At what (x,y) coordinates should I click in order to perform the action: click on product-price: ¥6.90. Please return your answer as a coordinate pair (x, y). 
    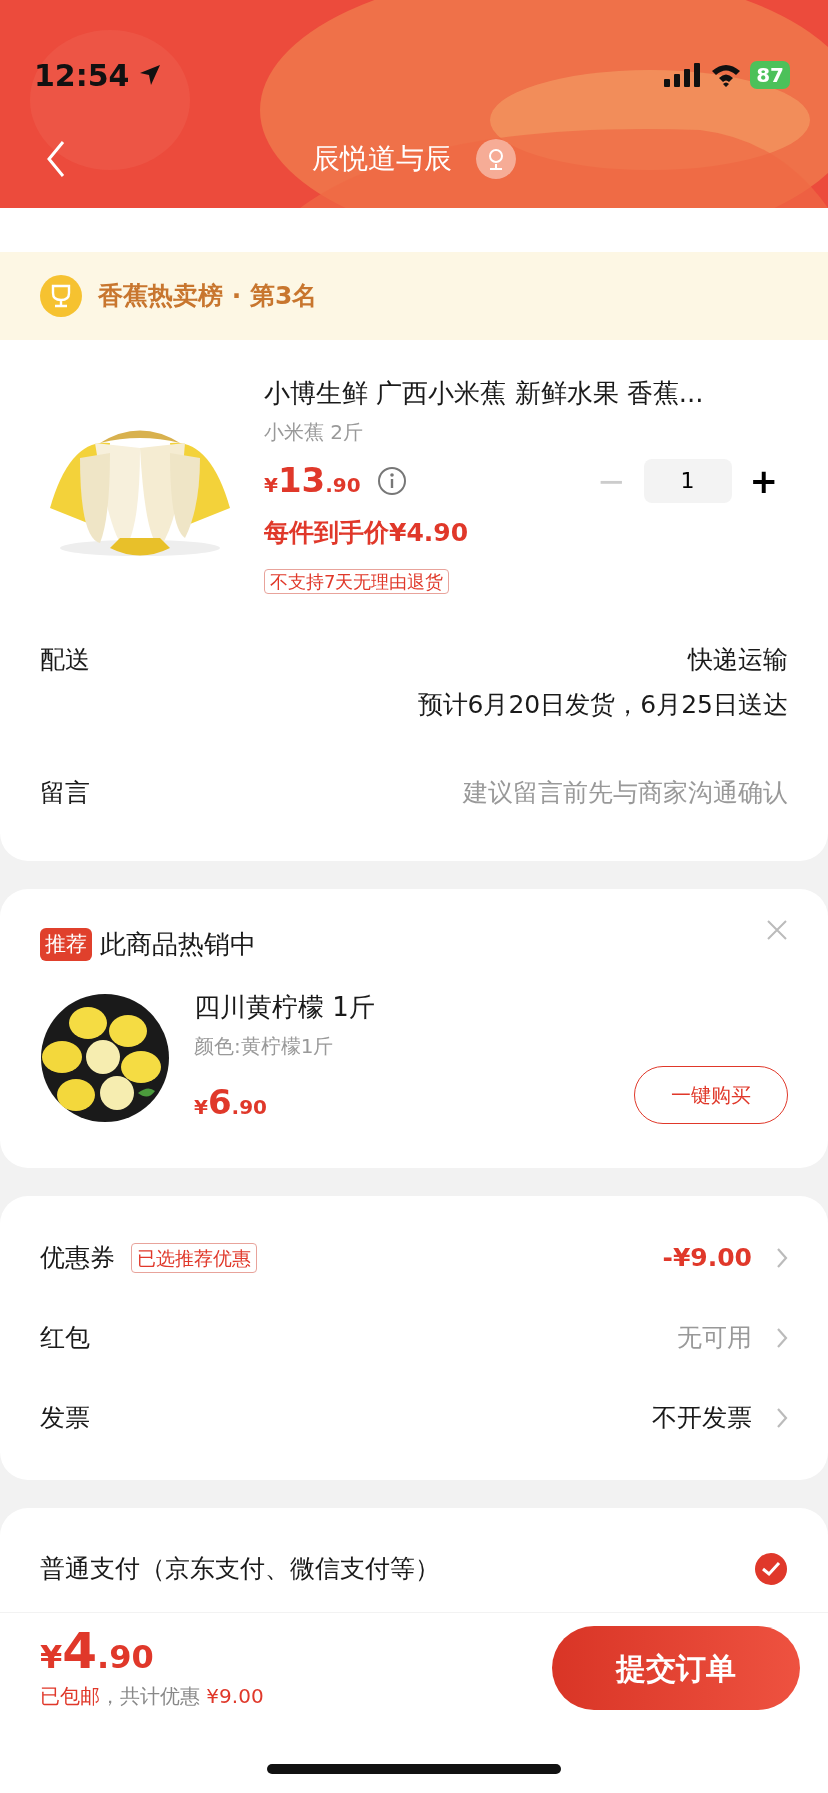
    Looking at the image, I should click on (231, 1102).